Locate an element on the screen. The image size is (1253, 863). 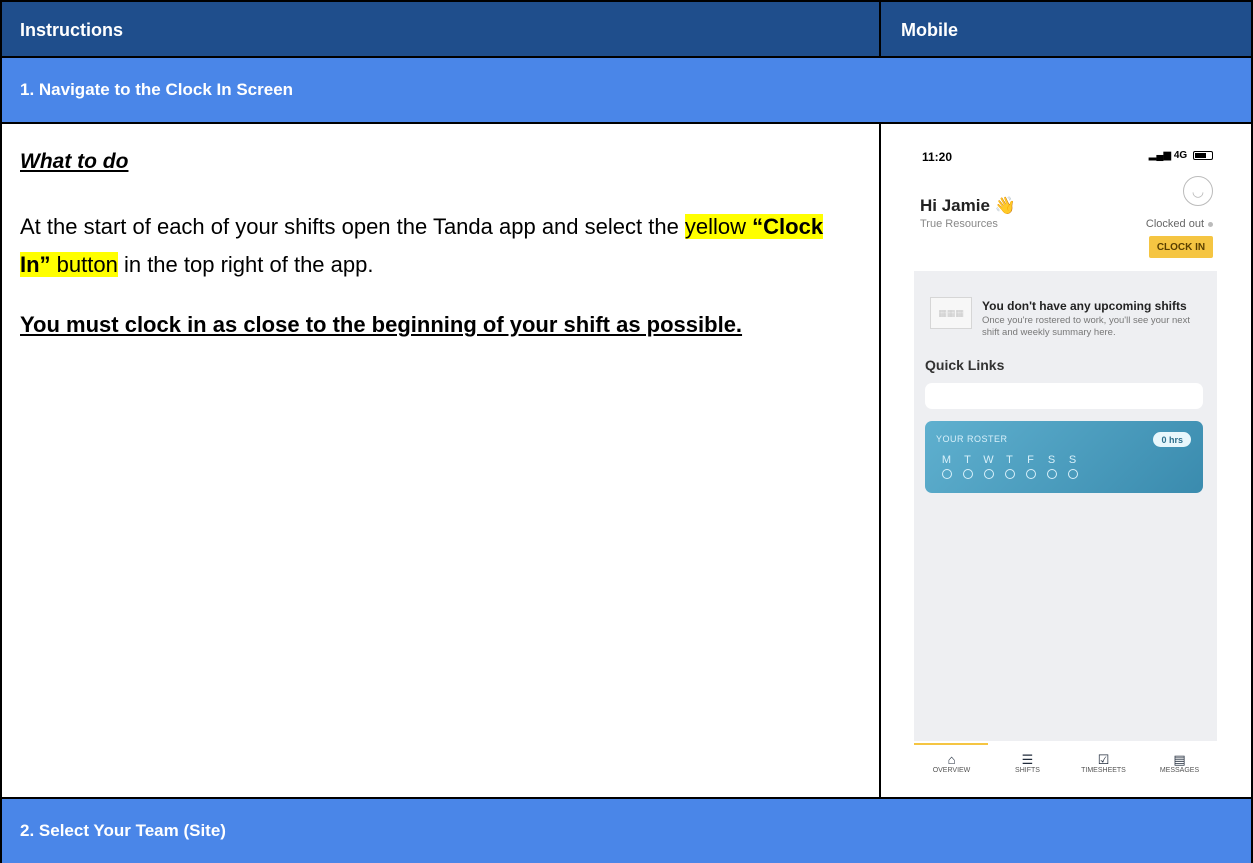
tab-timesheets: ☑ TIMESHEETS is located at coordinates (1103, 763).